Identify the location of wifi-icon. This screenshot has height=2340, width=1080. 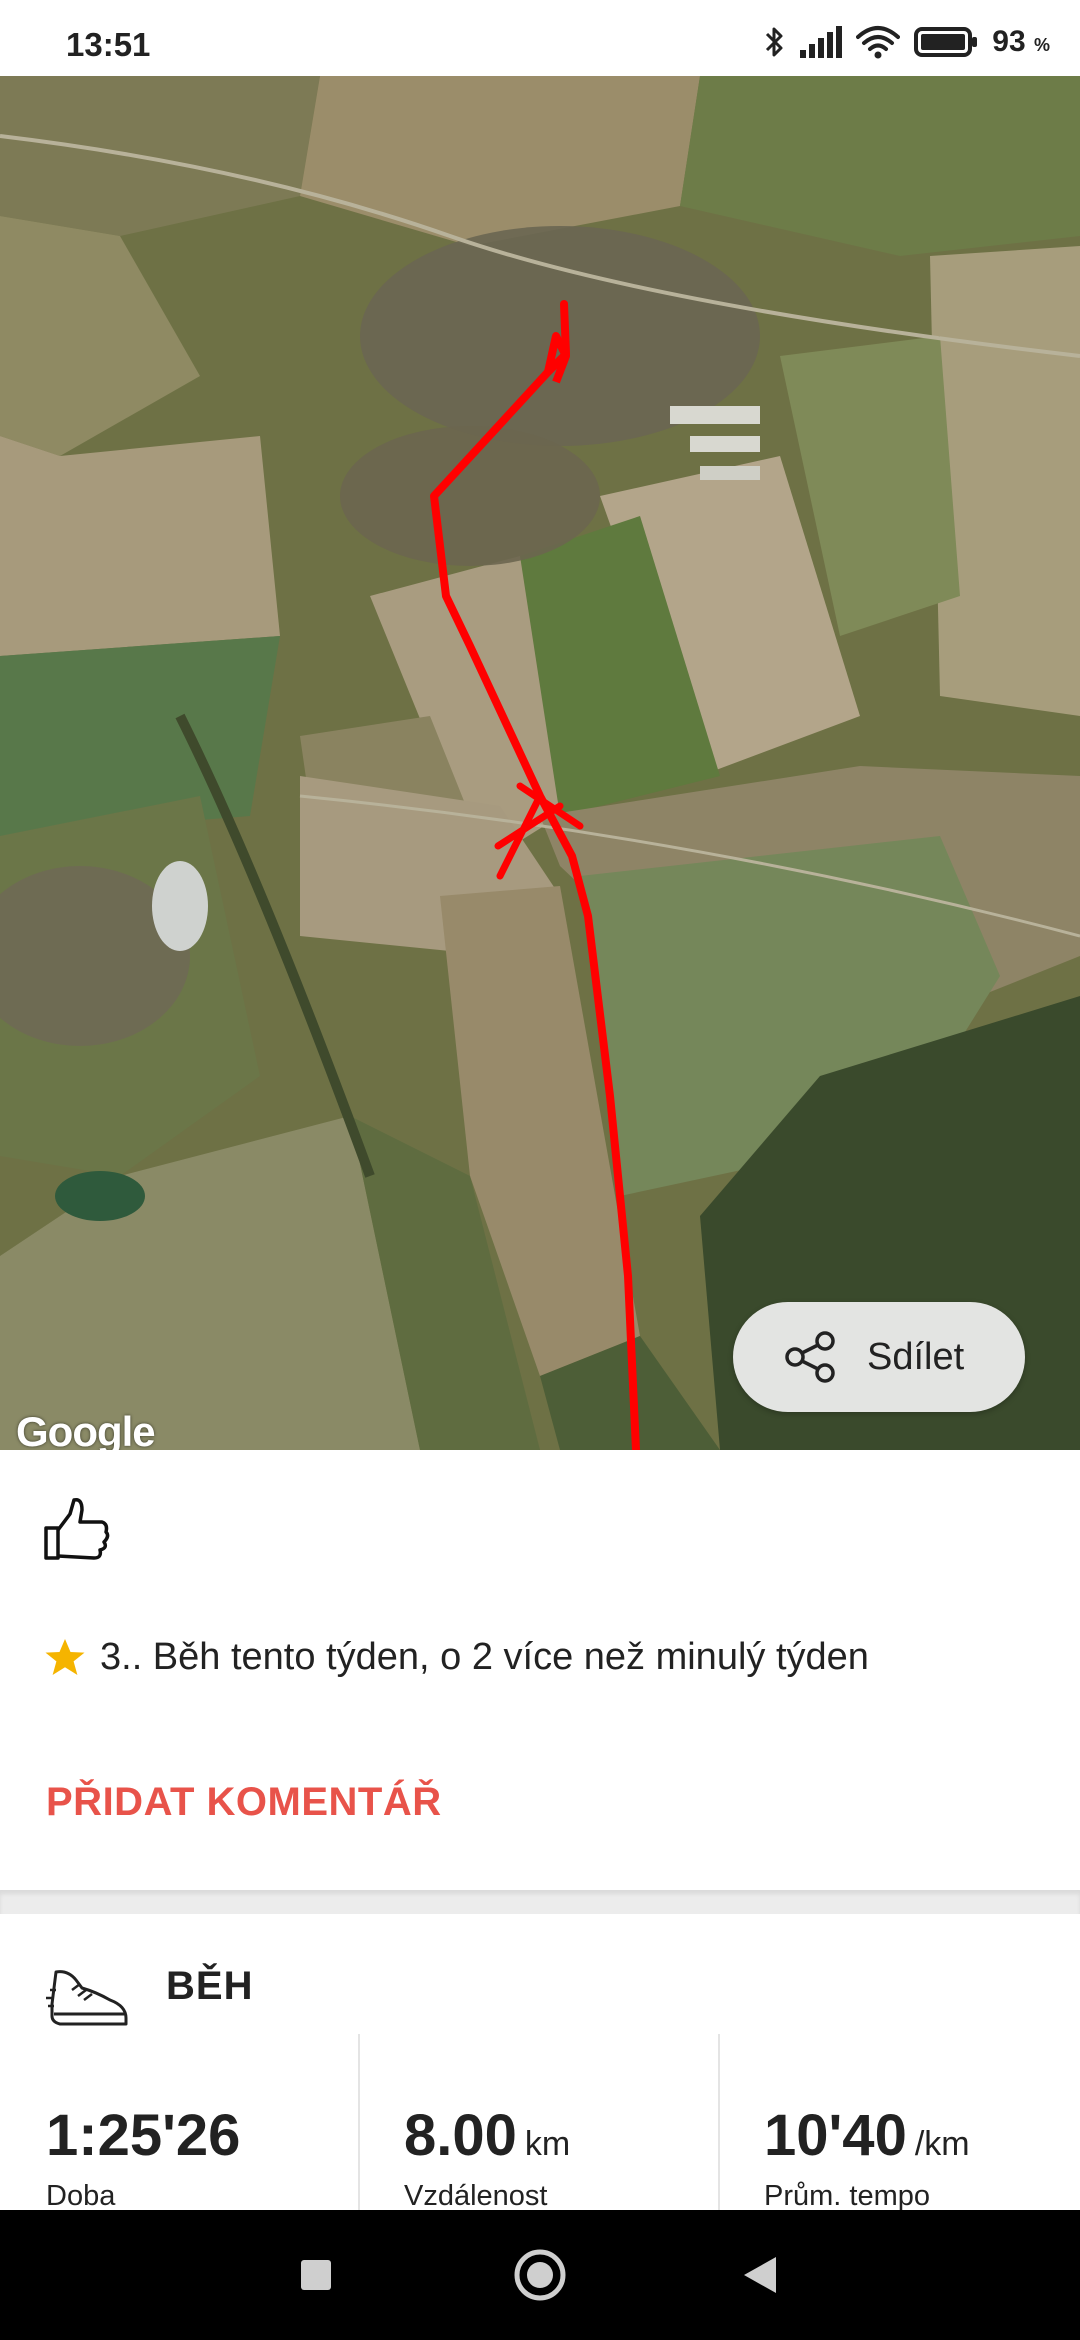
(878, 42).